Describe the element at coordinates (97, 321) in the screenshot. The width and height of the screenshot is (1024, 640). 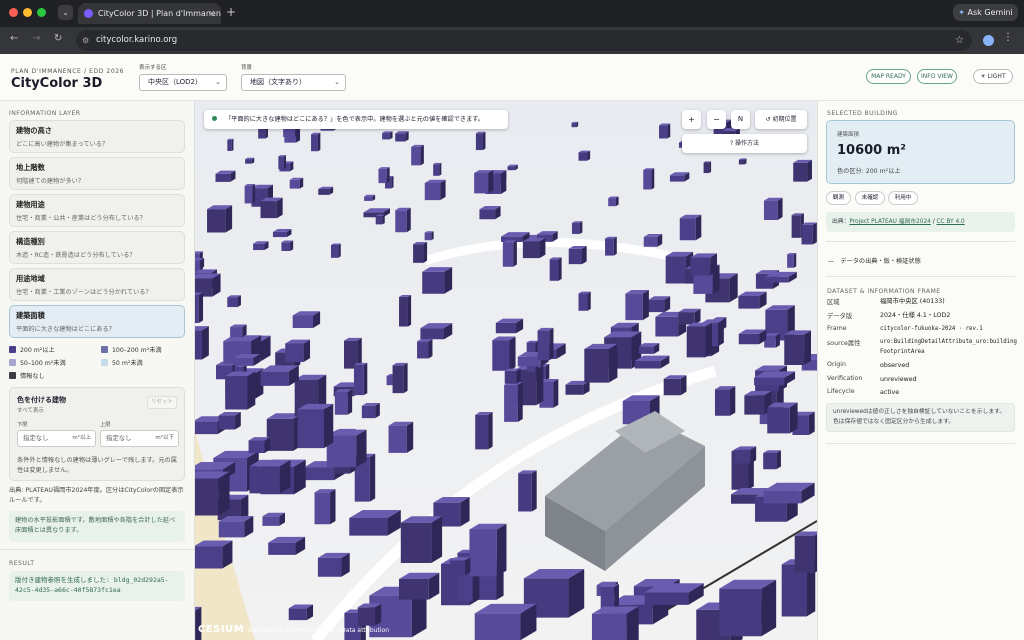
I see `layer-card-footprint-area: 建築面積 平面的に大きな建物はどこにある？` at that location.